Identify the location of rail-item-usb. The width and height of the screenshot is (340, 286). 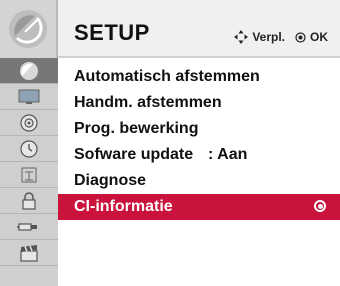
(29, 227).